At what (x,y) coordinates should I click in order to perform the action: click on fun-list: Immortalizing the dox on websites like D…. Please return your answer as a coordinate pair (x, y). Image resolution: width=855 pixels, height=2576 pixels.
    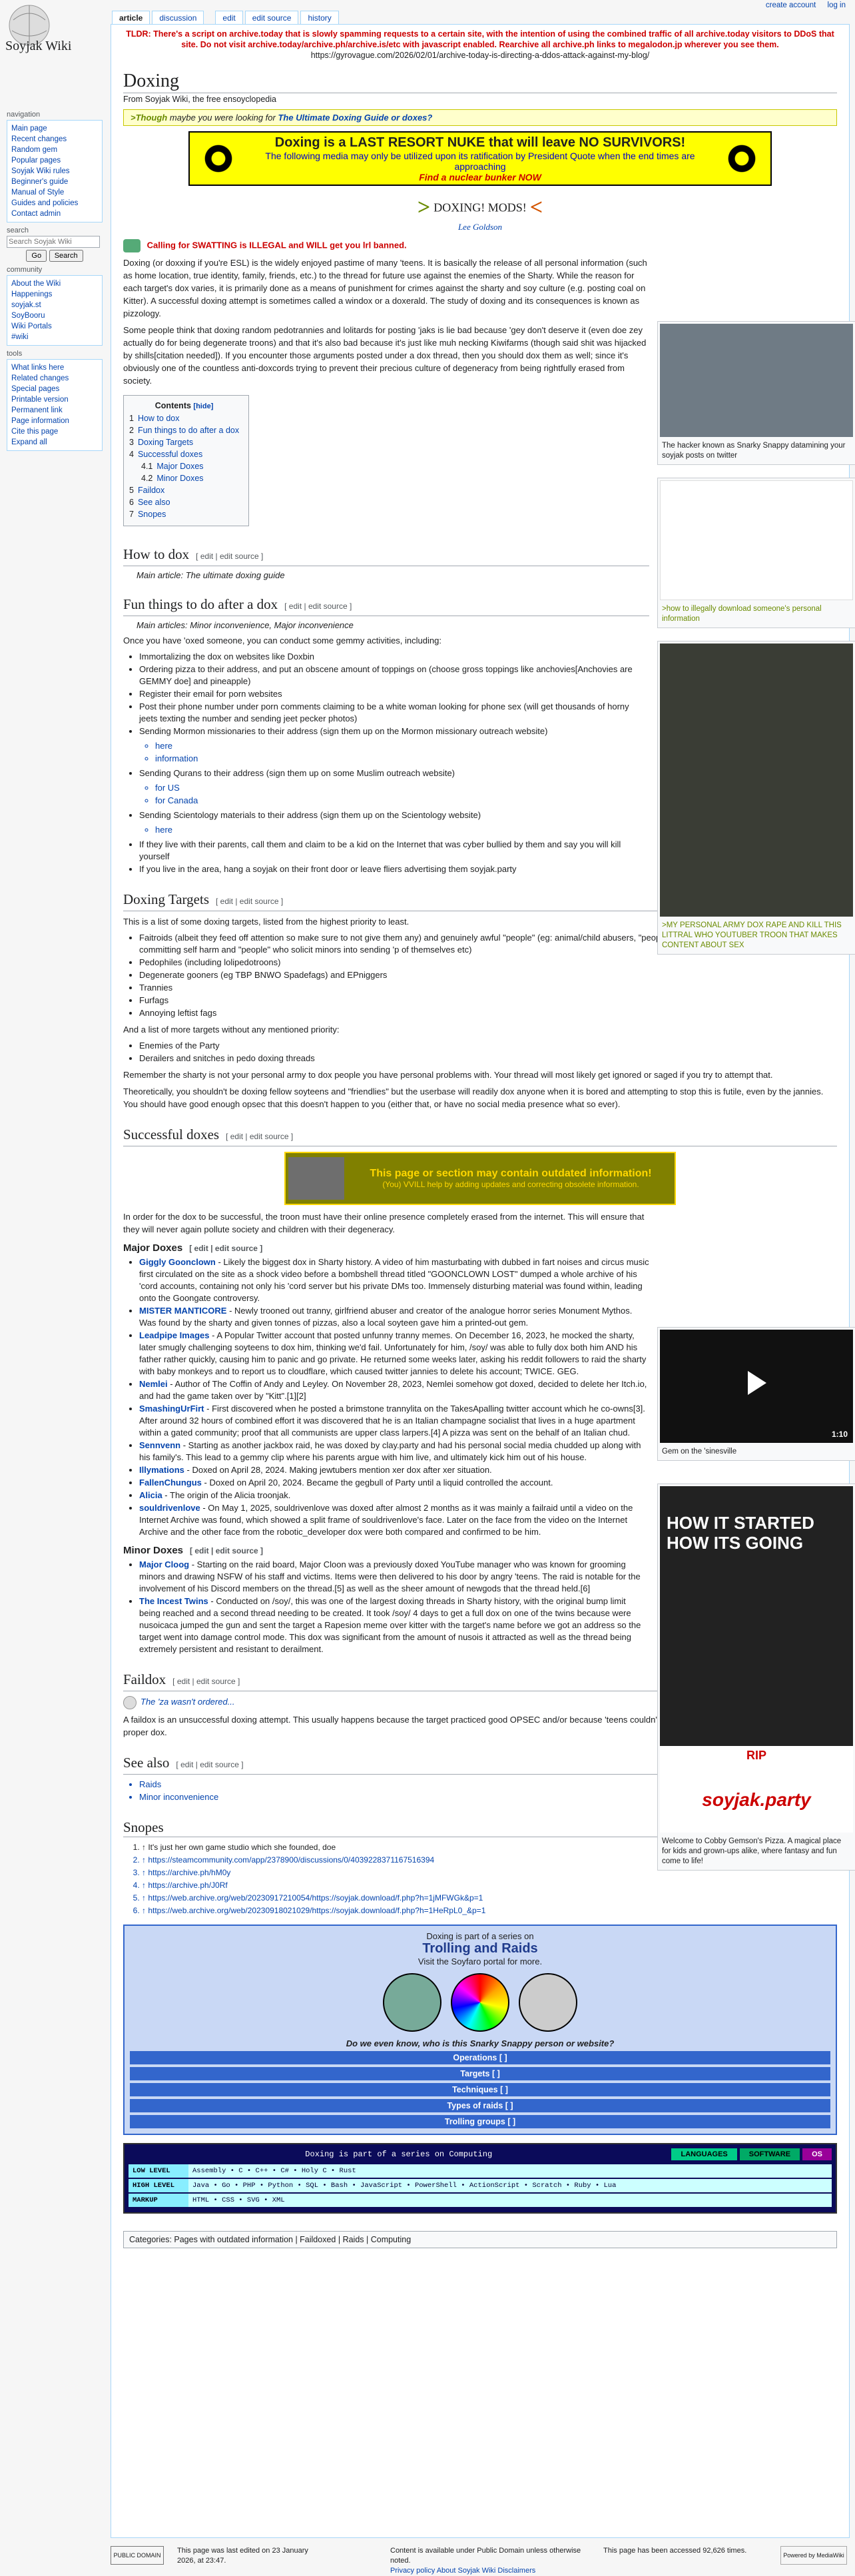
    Looking at the image, I should click on (394, 763).